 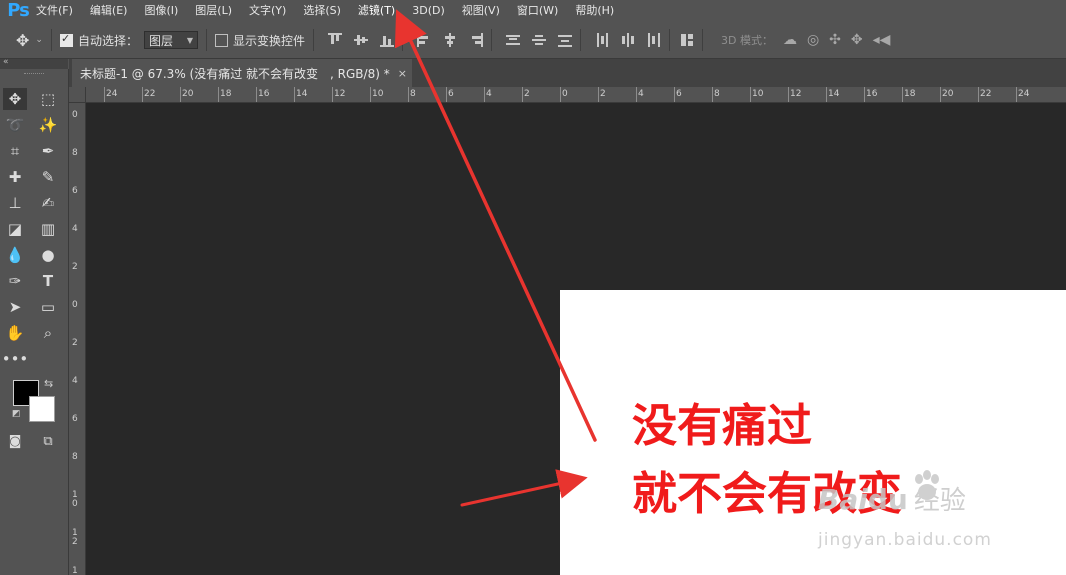 What do you see at coordinates (48, 441) in the screenshot?
I see `screen-mode-icon: ⧉` at bounding box center [48, 441].